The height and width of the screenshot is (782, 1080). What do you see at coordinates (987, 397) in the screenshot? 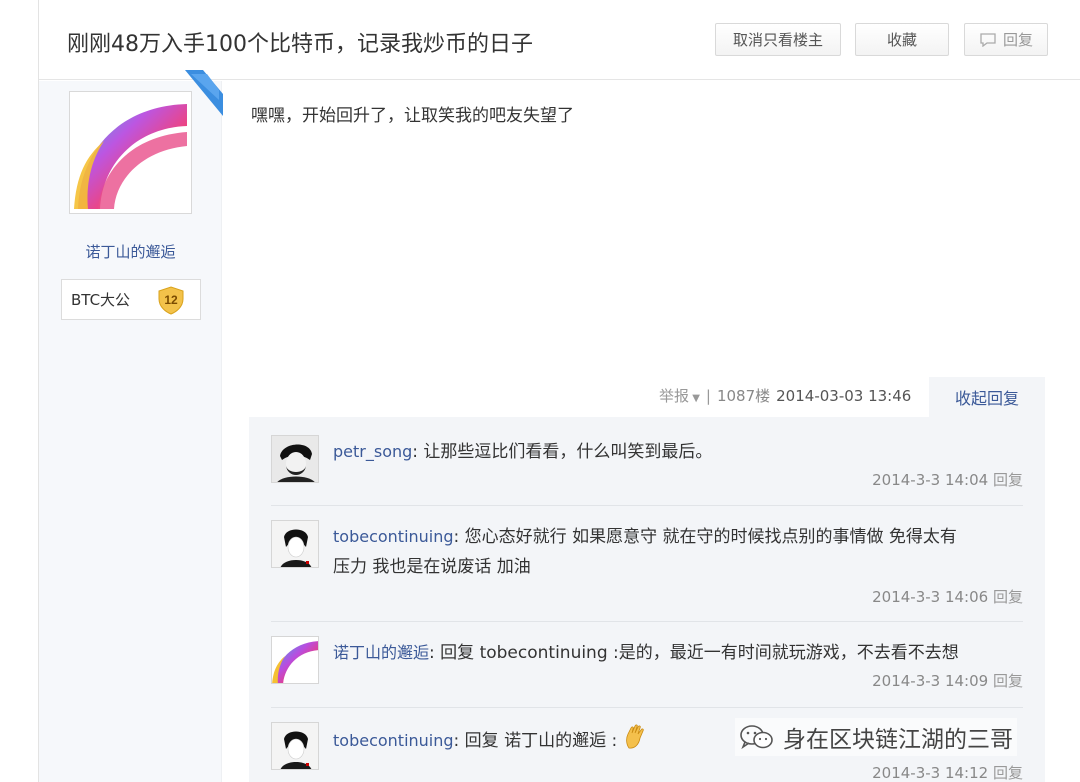
I see `collapse-replies-button: 收起回复` at bounding box center [987, 397].